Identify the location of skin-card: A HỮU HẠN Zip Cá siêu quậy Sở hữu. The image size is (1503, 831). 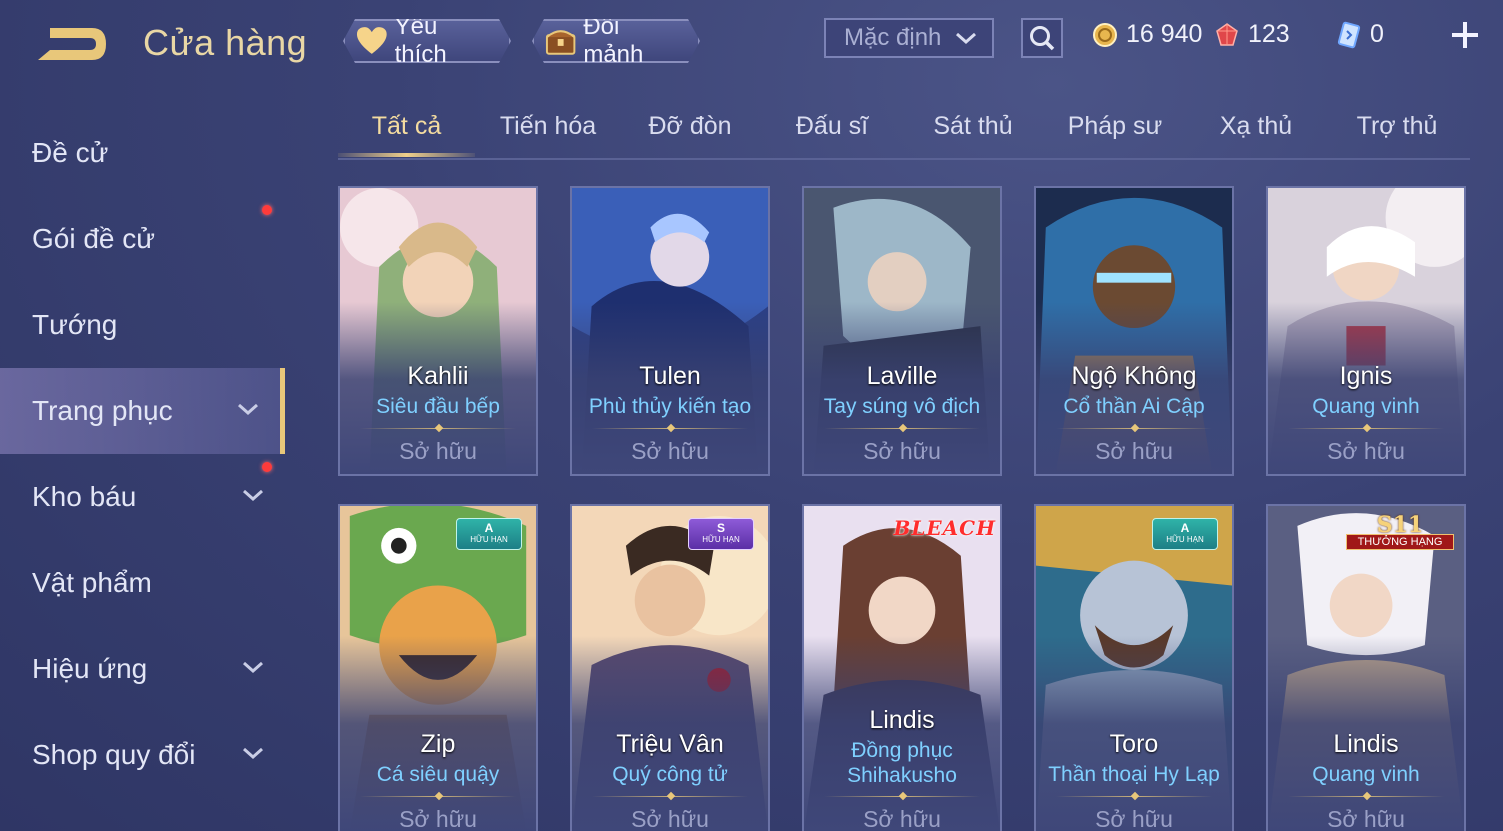
(438, 667).